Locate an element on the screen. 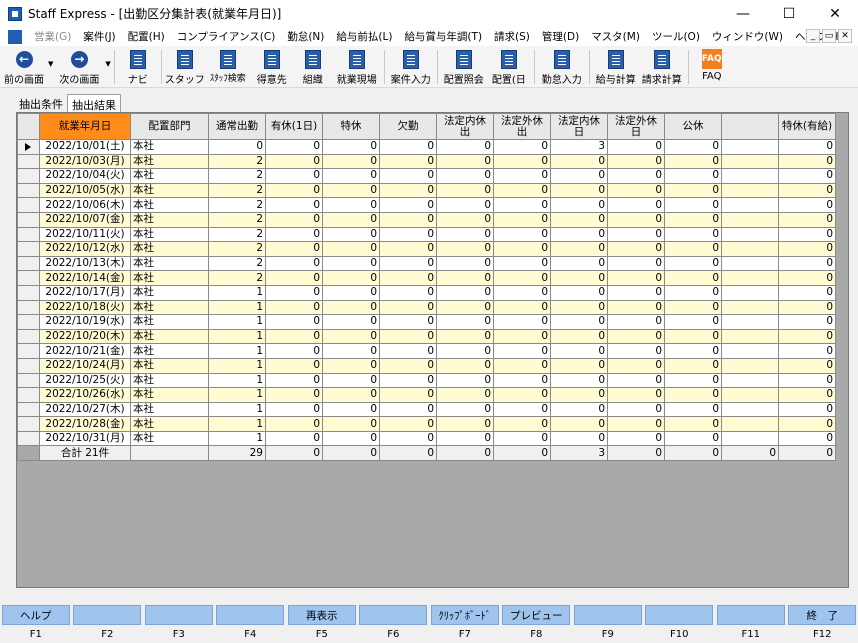 The width and height of the screenshot is (858, 643). fkey-button-f11 is located at coordinates (750, 615).